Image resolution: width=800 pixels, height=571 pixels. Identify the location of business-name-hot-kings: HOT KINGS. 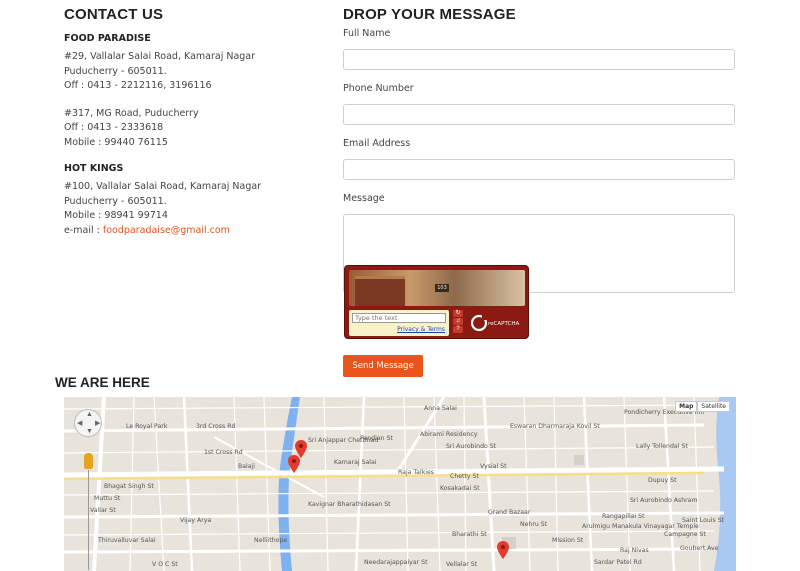
(94, 168).